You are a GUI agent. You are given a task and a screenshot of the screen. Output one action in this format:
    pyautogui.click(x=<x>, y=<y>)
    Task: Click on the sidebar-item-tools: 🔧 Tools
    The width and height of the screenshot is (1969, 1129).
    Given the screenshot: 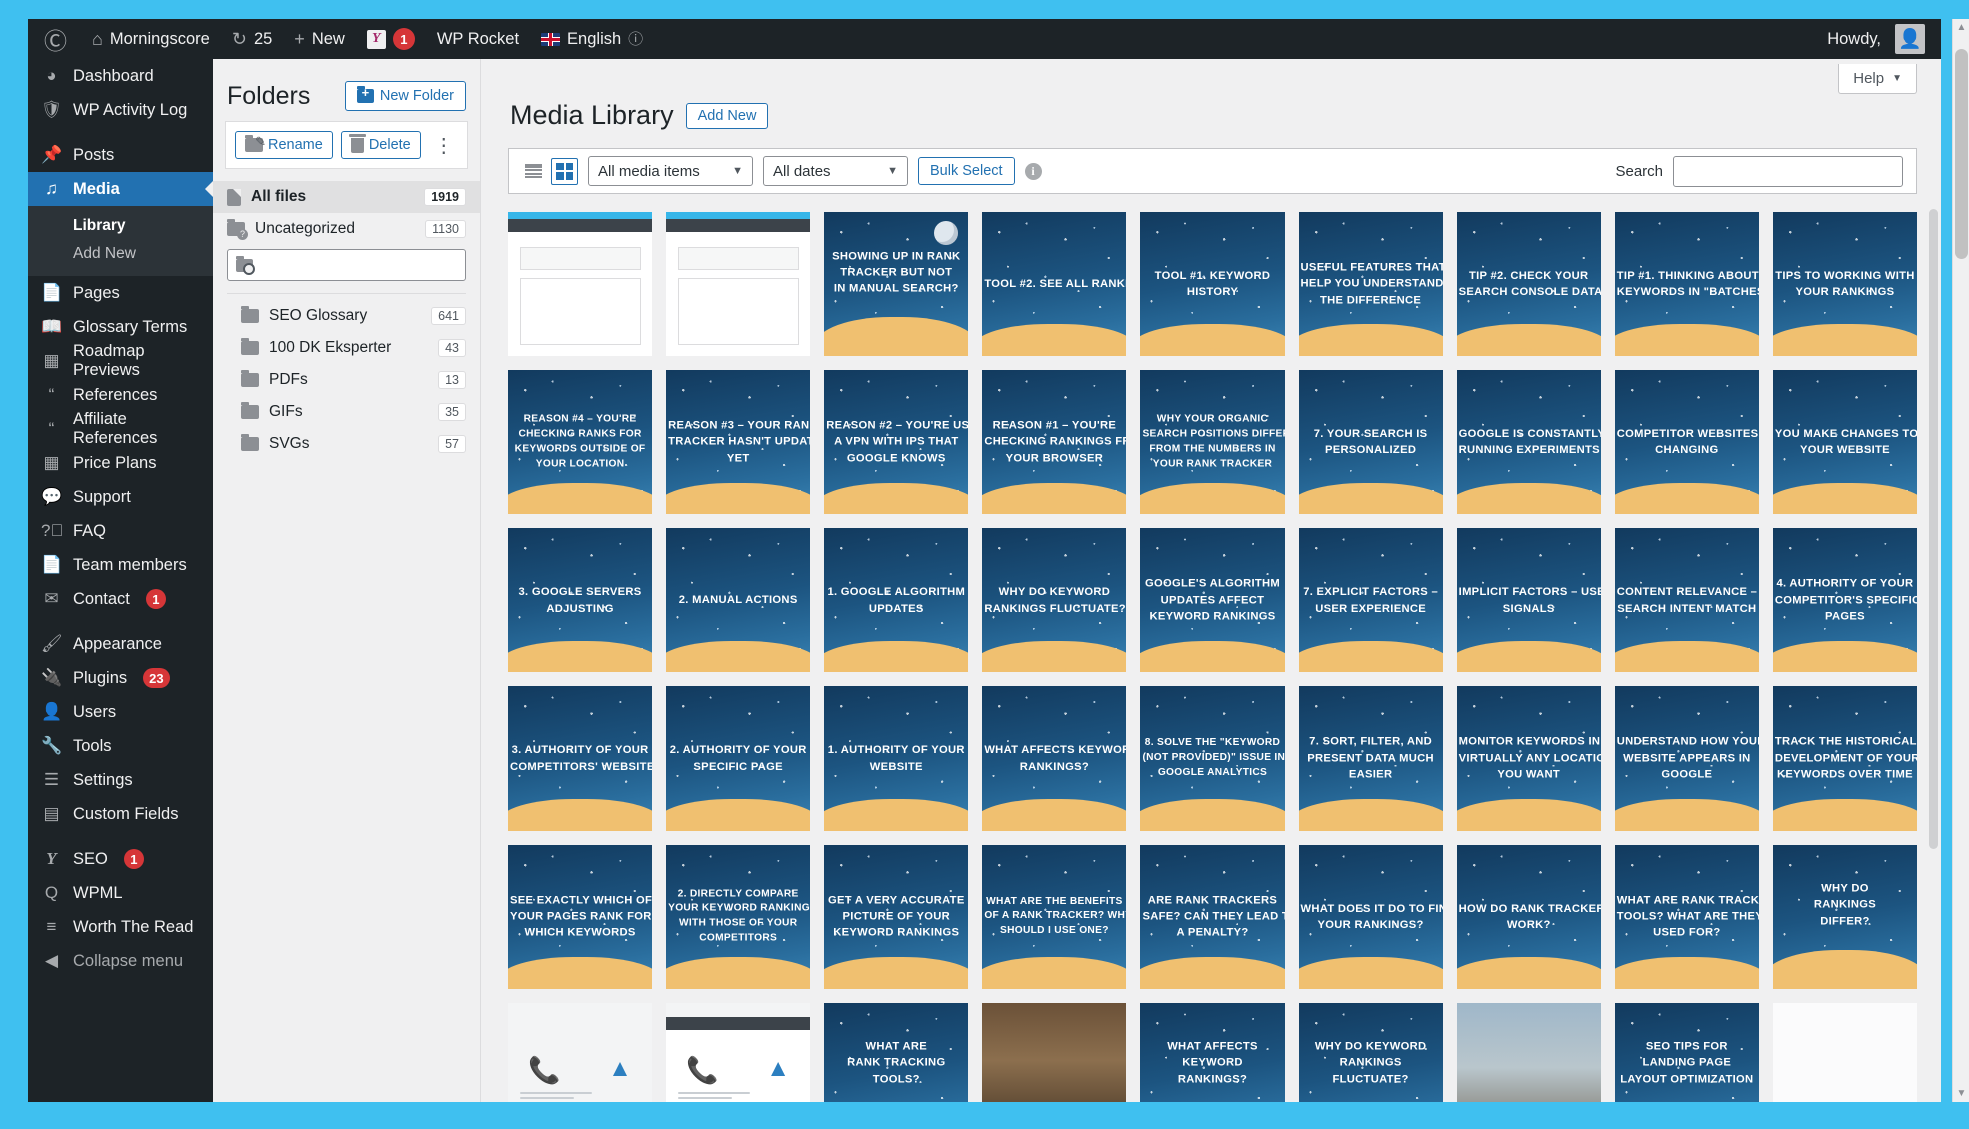 What is the action you would take?
    pyautogui.click(x=120, y=746)
    